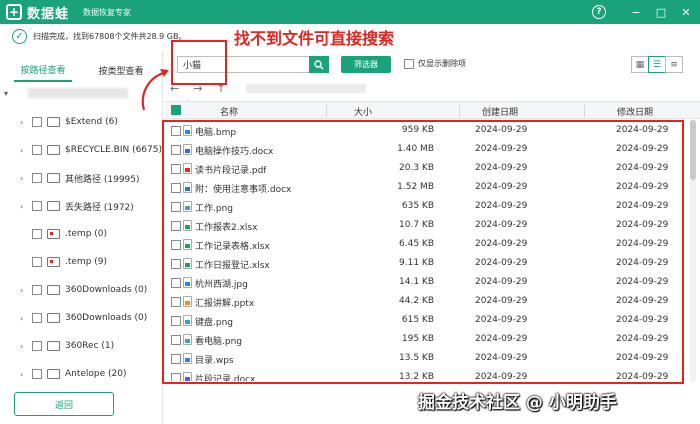 Image resolution: width=700 pixels, height=424 pixels. What do you see at coordinates (69, 122) in the screenshot?
I see `tree-item: › $Extend (6)` at bounding box center [69, 122].